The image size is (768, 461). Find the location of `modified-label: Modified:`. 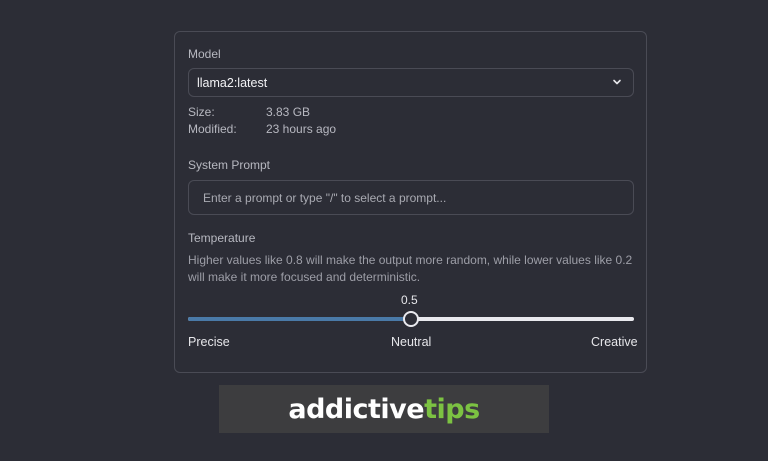

modified-label: Modified: is located at coordinates (212, 129).